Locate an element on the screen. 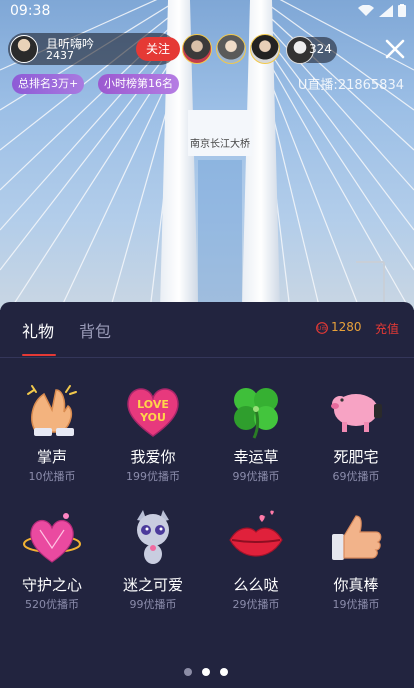  coin-balance: 1280 is located at coordinates (346, 327).